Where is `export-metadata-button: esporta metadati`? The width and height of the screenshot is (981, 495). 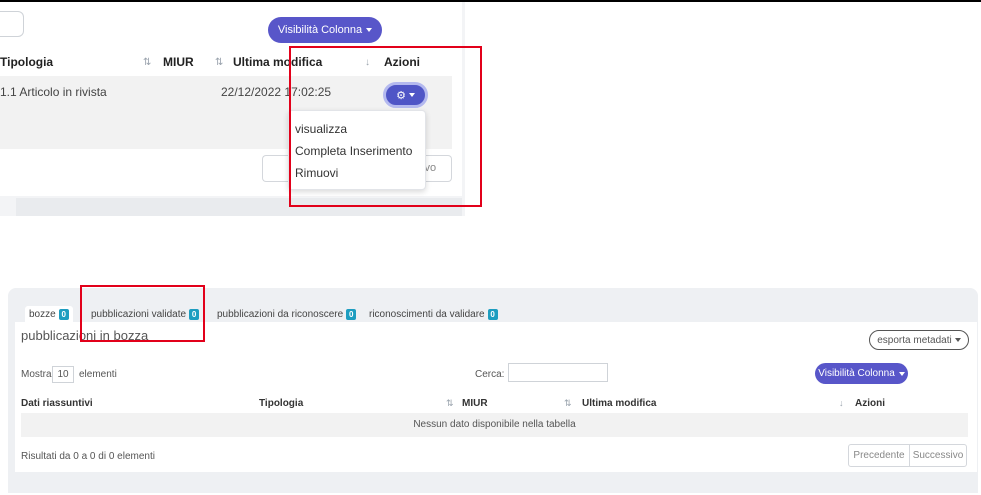
export-metadata-button: esporta metadati is located at coordinates (919, 340).